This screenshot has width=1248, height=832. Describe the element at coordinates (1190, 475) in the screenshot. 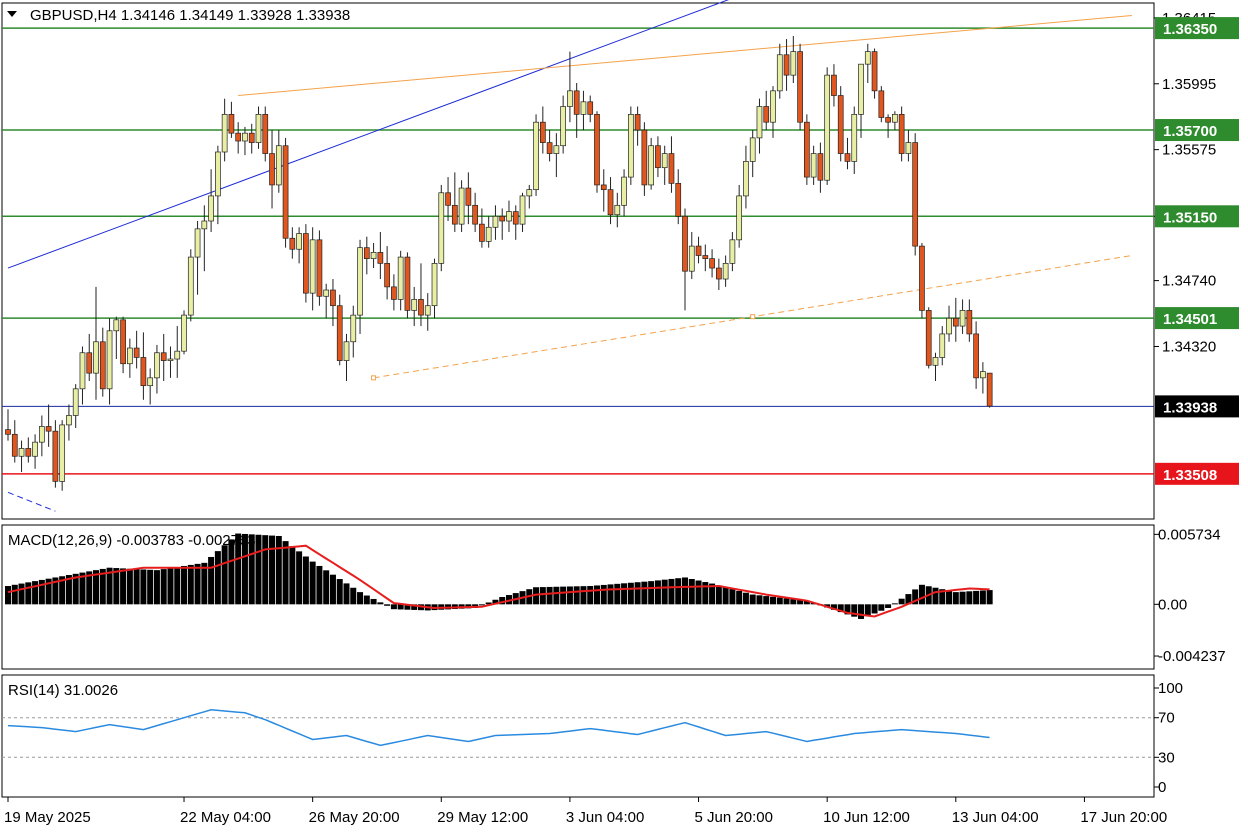

I see `level-tag-label: 1.33508` at that location.